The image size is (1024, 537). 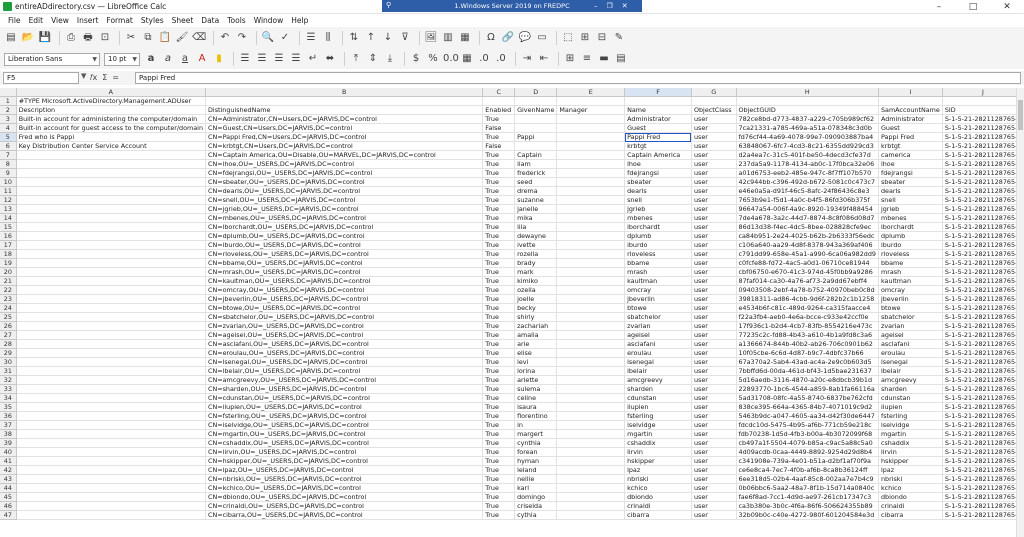 What do you see at coordinates (714, 317) in the screenshot?
I see `cell-g25: user` at bounding box center [714, 317].